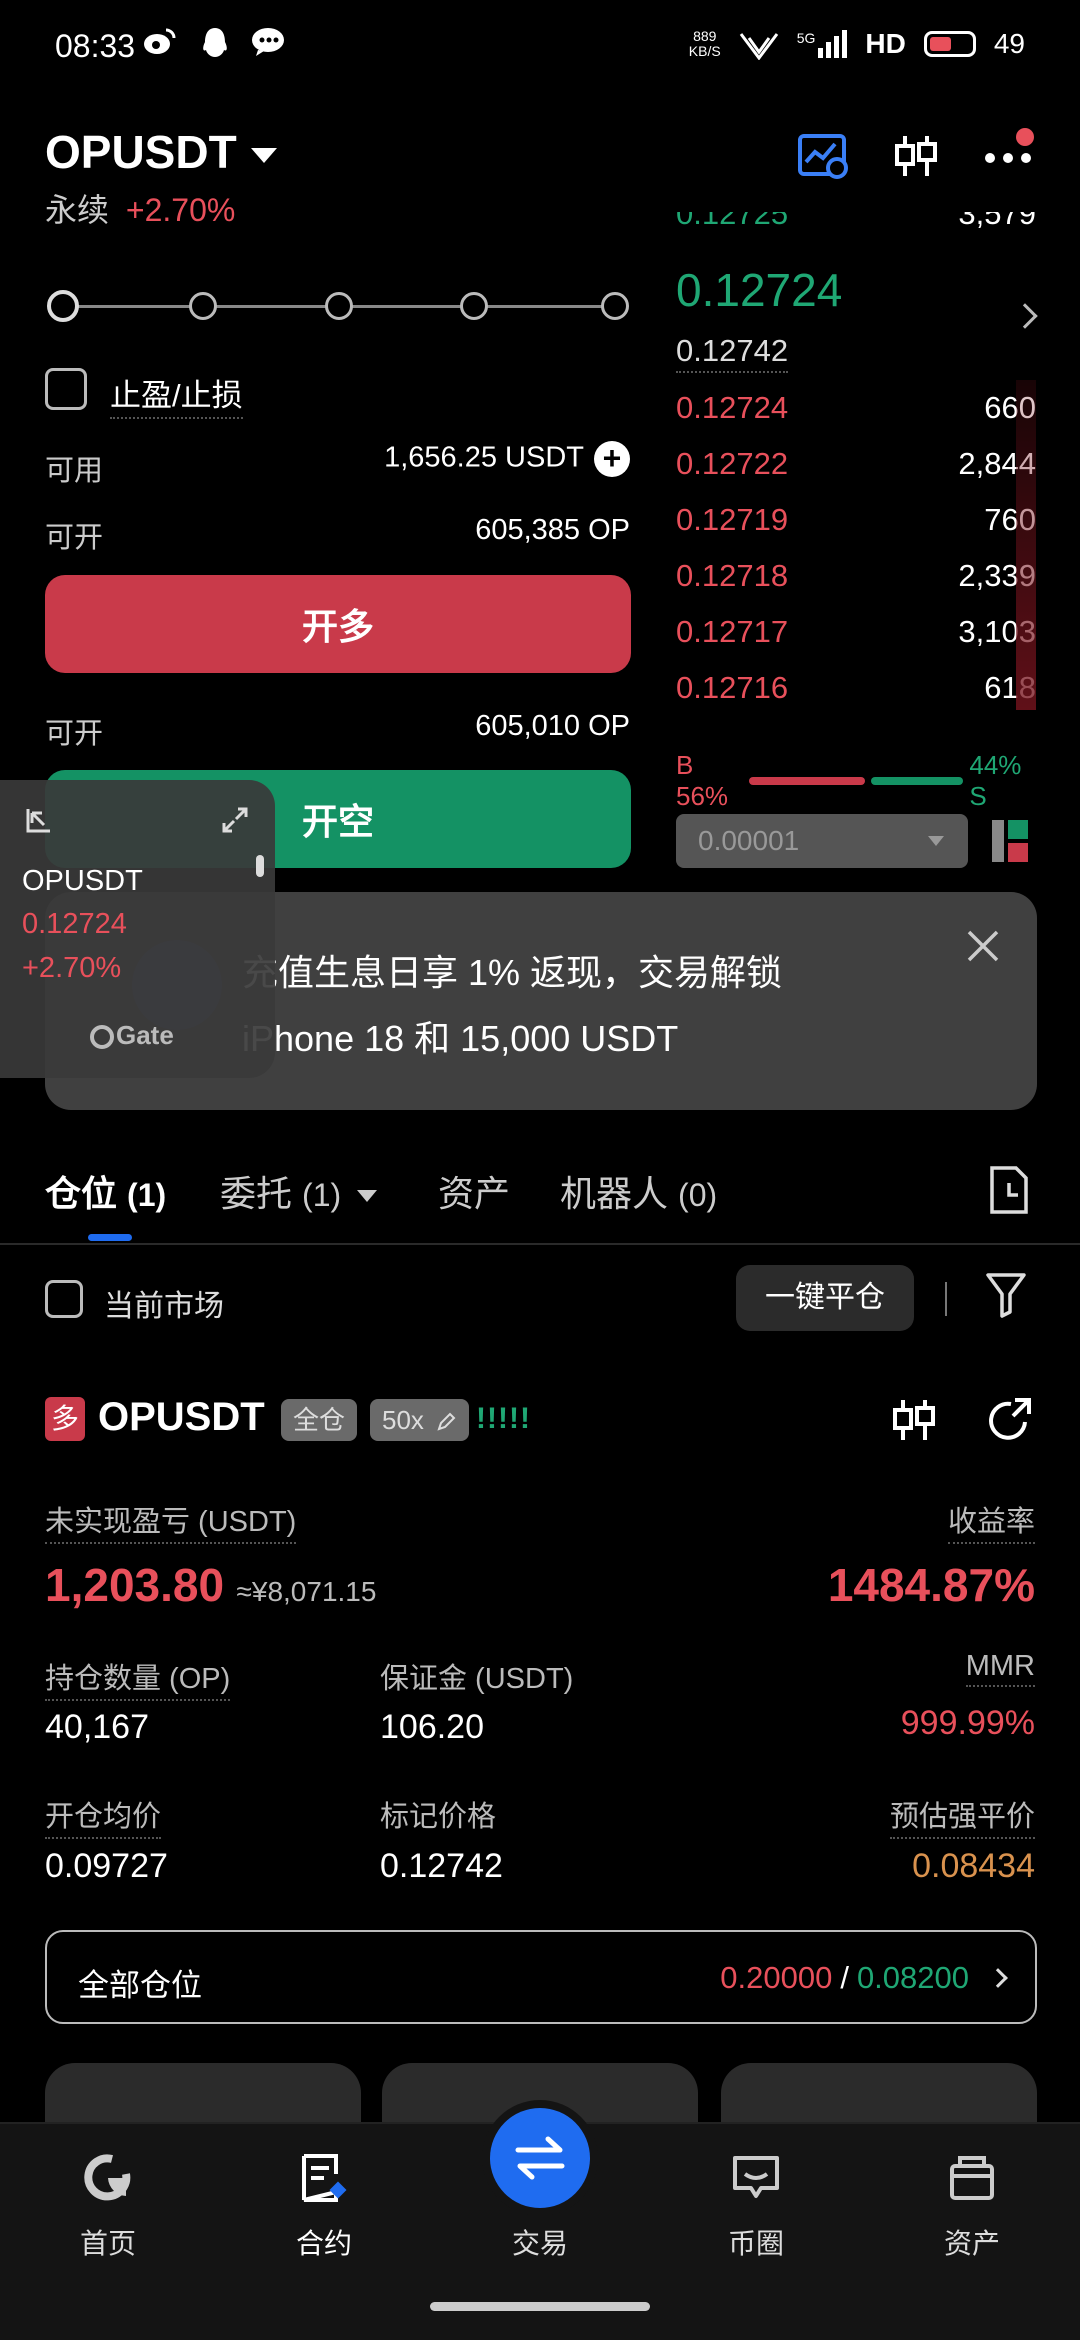 This screenshot has width=1080, height=2340. I want to click on entry-price-label: 开仓均价, so click(103, 1816).